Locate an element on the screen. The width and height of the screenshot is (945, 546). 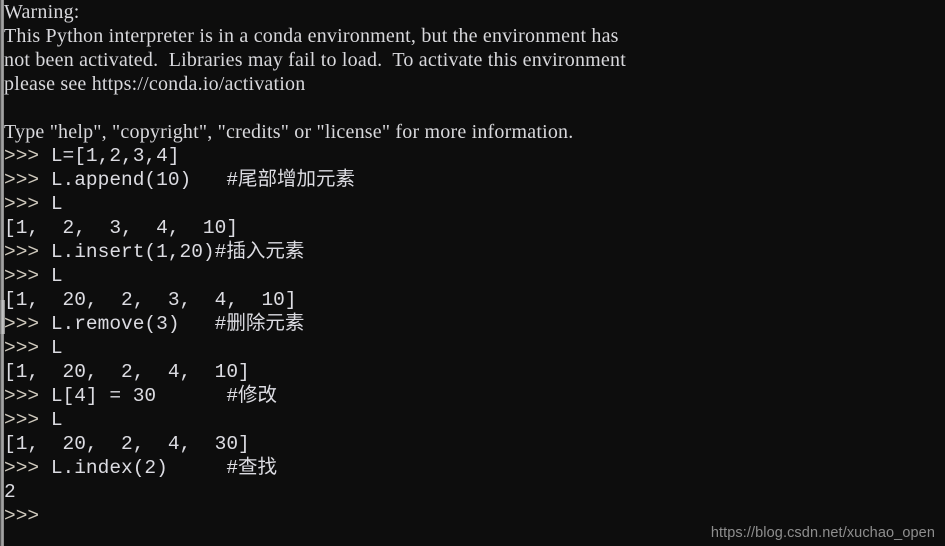
repl-input-line: >>> L[4] = 30 #修改 is located at coordinates (474, 396).